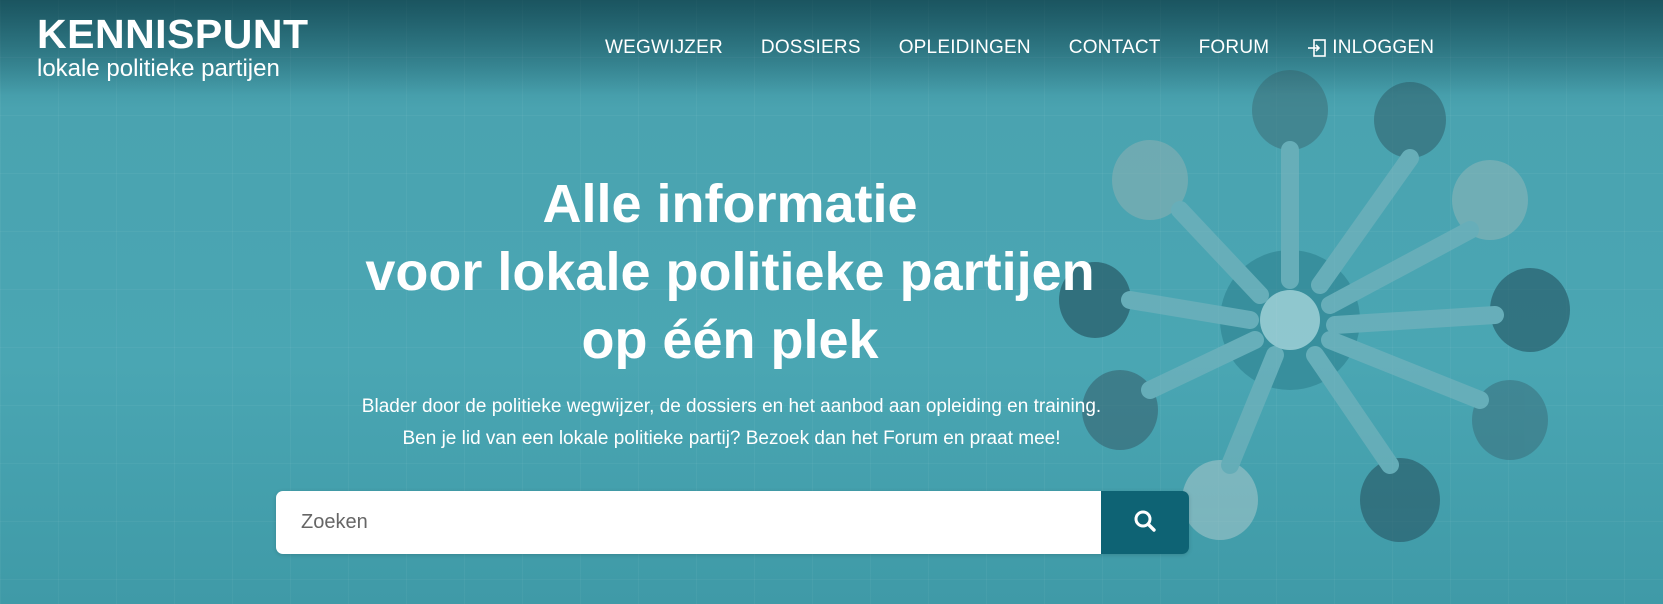 This screenshot has height=604, width=1663. I want to click on nav-item-forum: FORUM, so click(1234, 48).